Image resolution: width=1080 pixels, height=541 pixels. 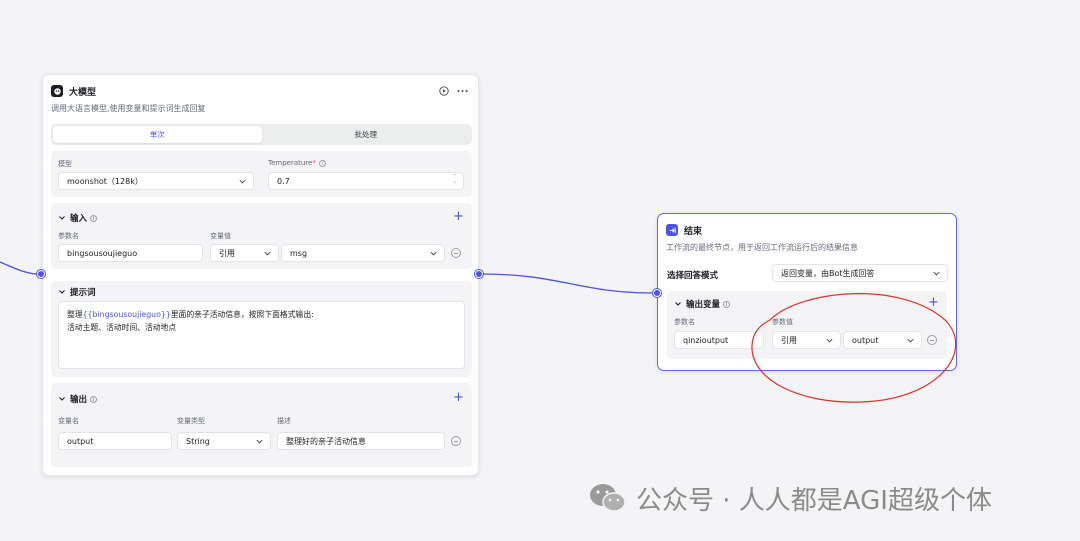 I want to click on llm-node-title: 大模型, so click(x=83, y=92).